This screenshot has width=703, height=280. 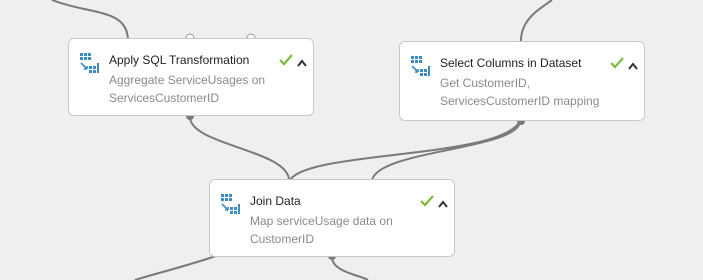 What do you see at coordinates (90, 21) in the screenshot?
I see `connector-into-apply-sql` at bounding box center [90, 21].